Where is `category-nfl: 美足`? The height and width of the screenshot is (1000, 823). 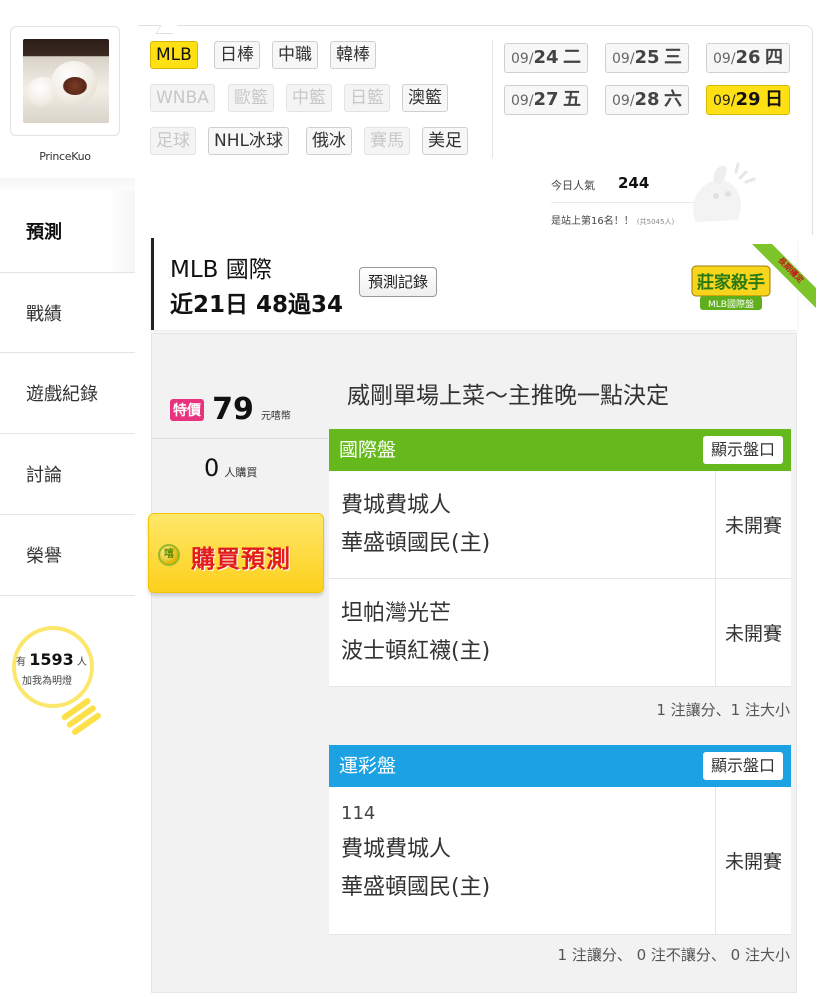 category-nfl: 美足 is located at coordinates (445, 141).